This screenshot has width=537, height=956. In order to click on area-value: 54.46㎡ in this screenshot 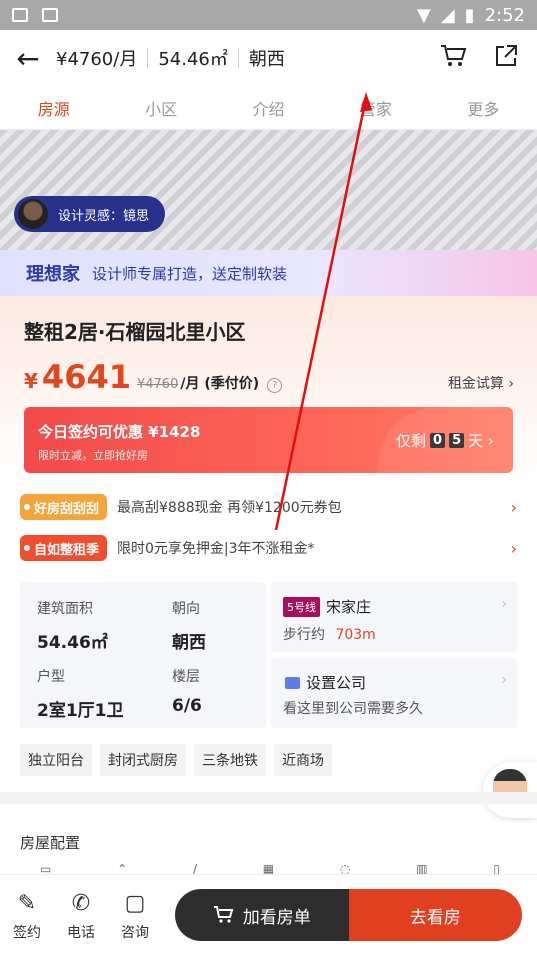, I will do `click(72, 643)`.